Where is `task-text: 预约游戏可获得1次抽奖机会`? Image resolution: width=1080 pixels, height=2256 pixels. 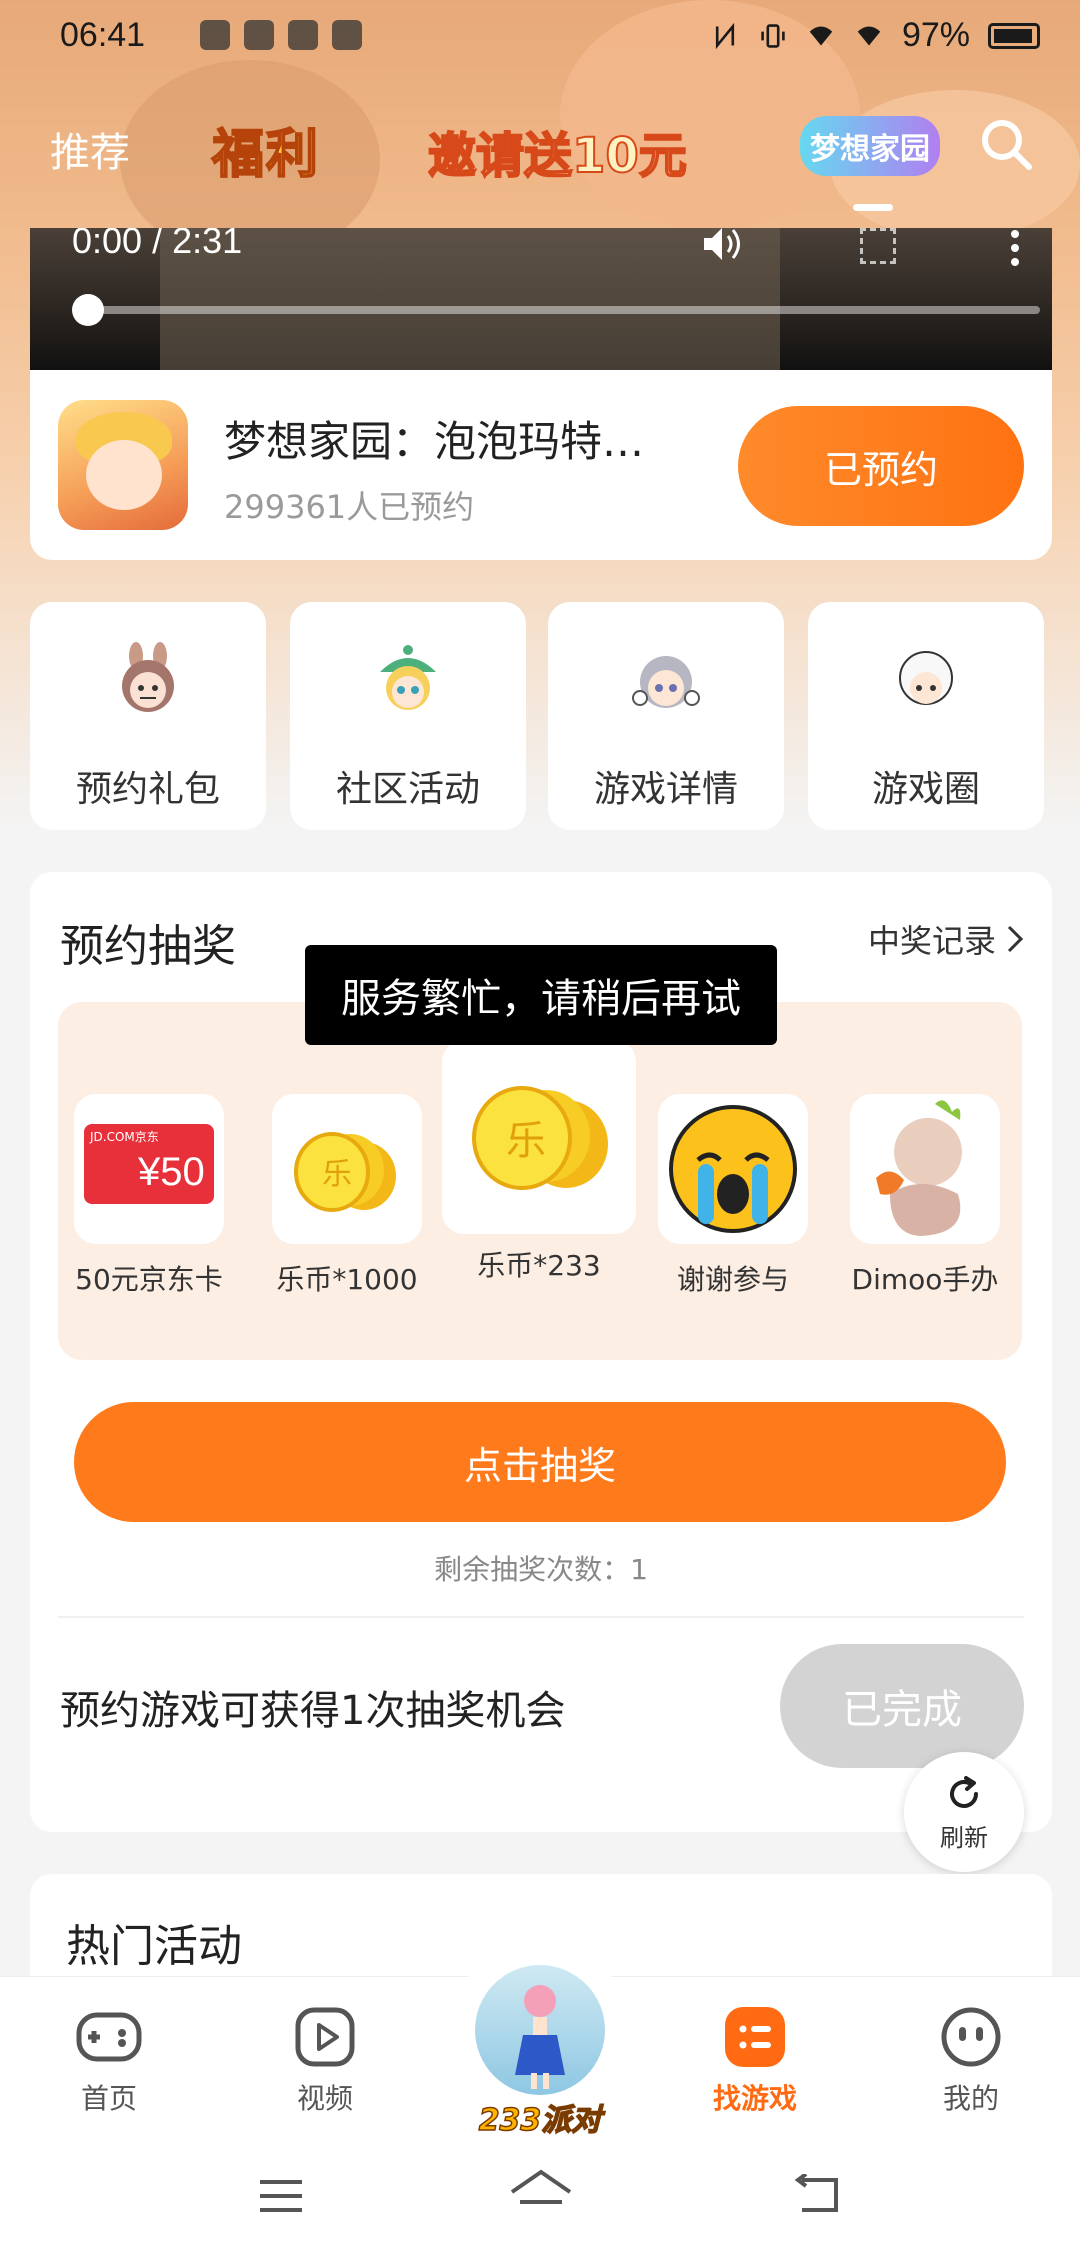
task-text: 预约游戏可获得1次抽奖机会 is located at coordinates (313, 1711).